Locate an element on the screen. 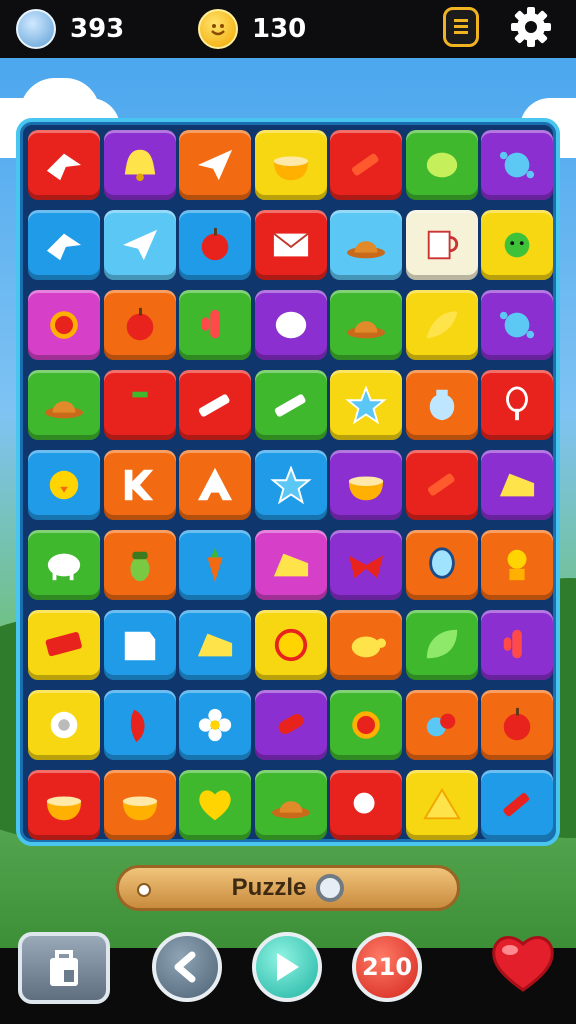  tile-flower is located at coordinates (215, 725).